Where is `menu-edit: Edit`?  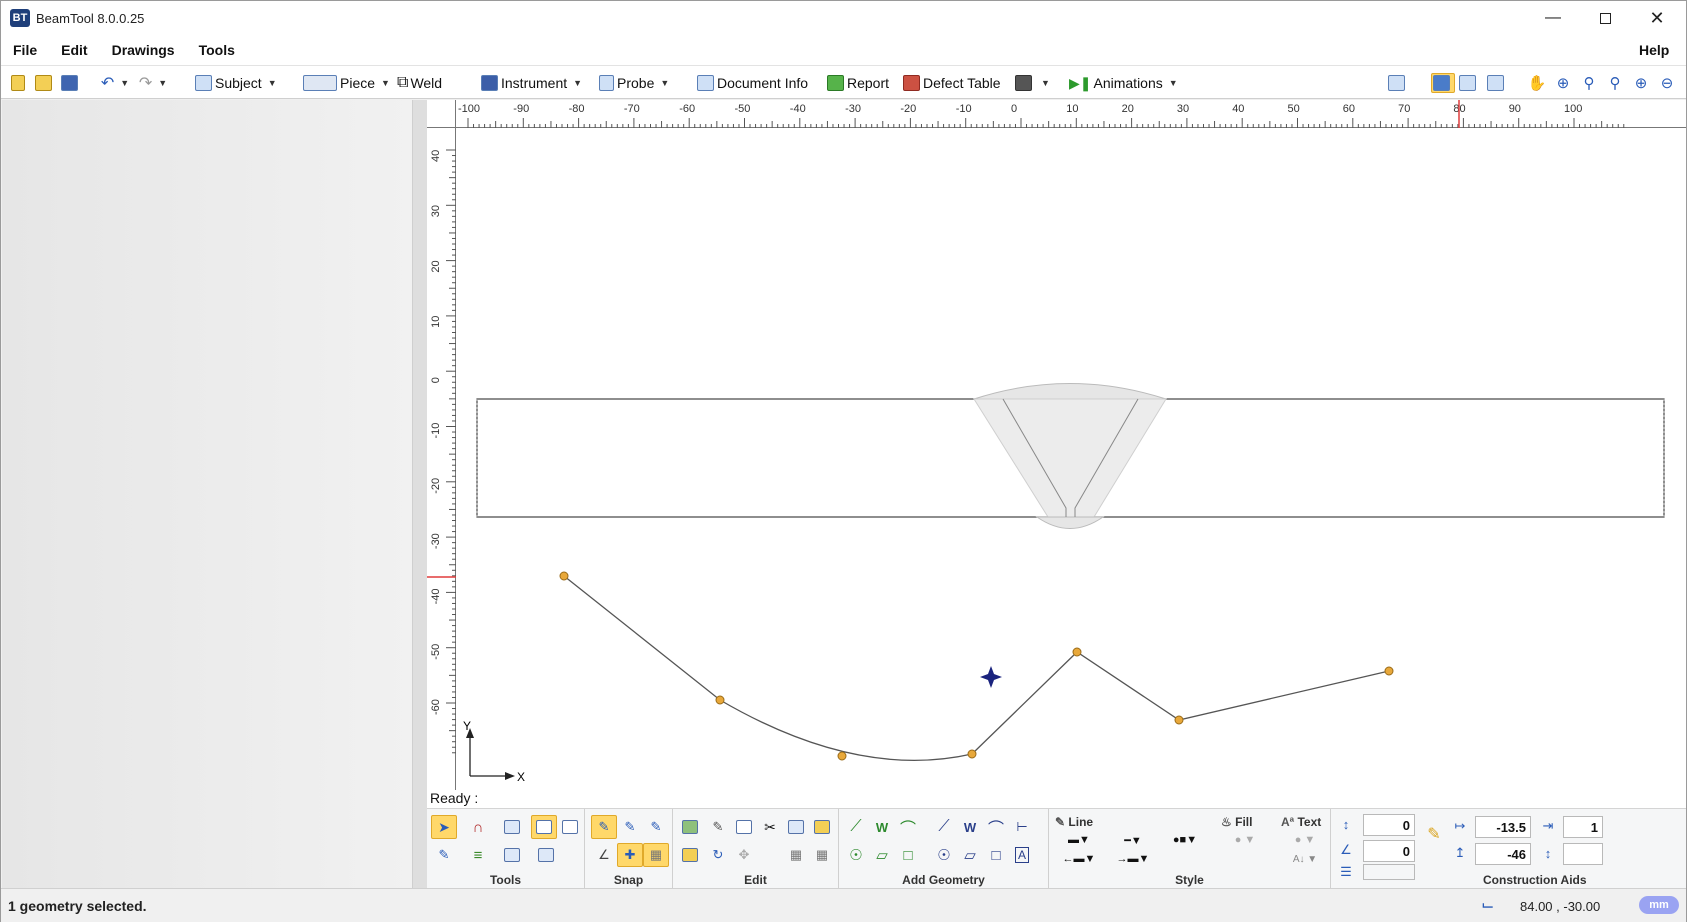
menu-edit: Edit is located at coordinates (74, 50).